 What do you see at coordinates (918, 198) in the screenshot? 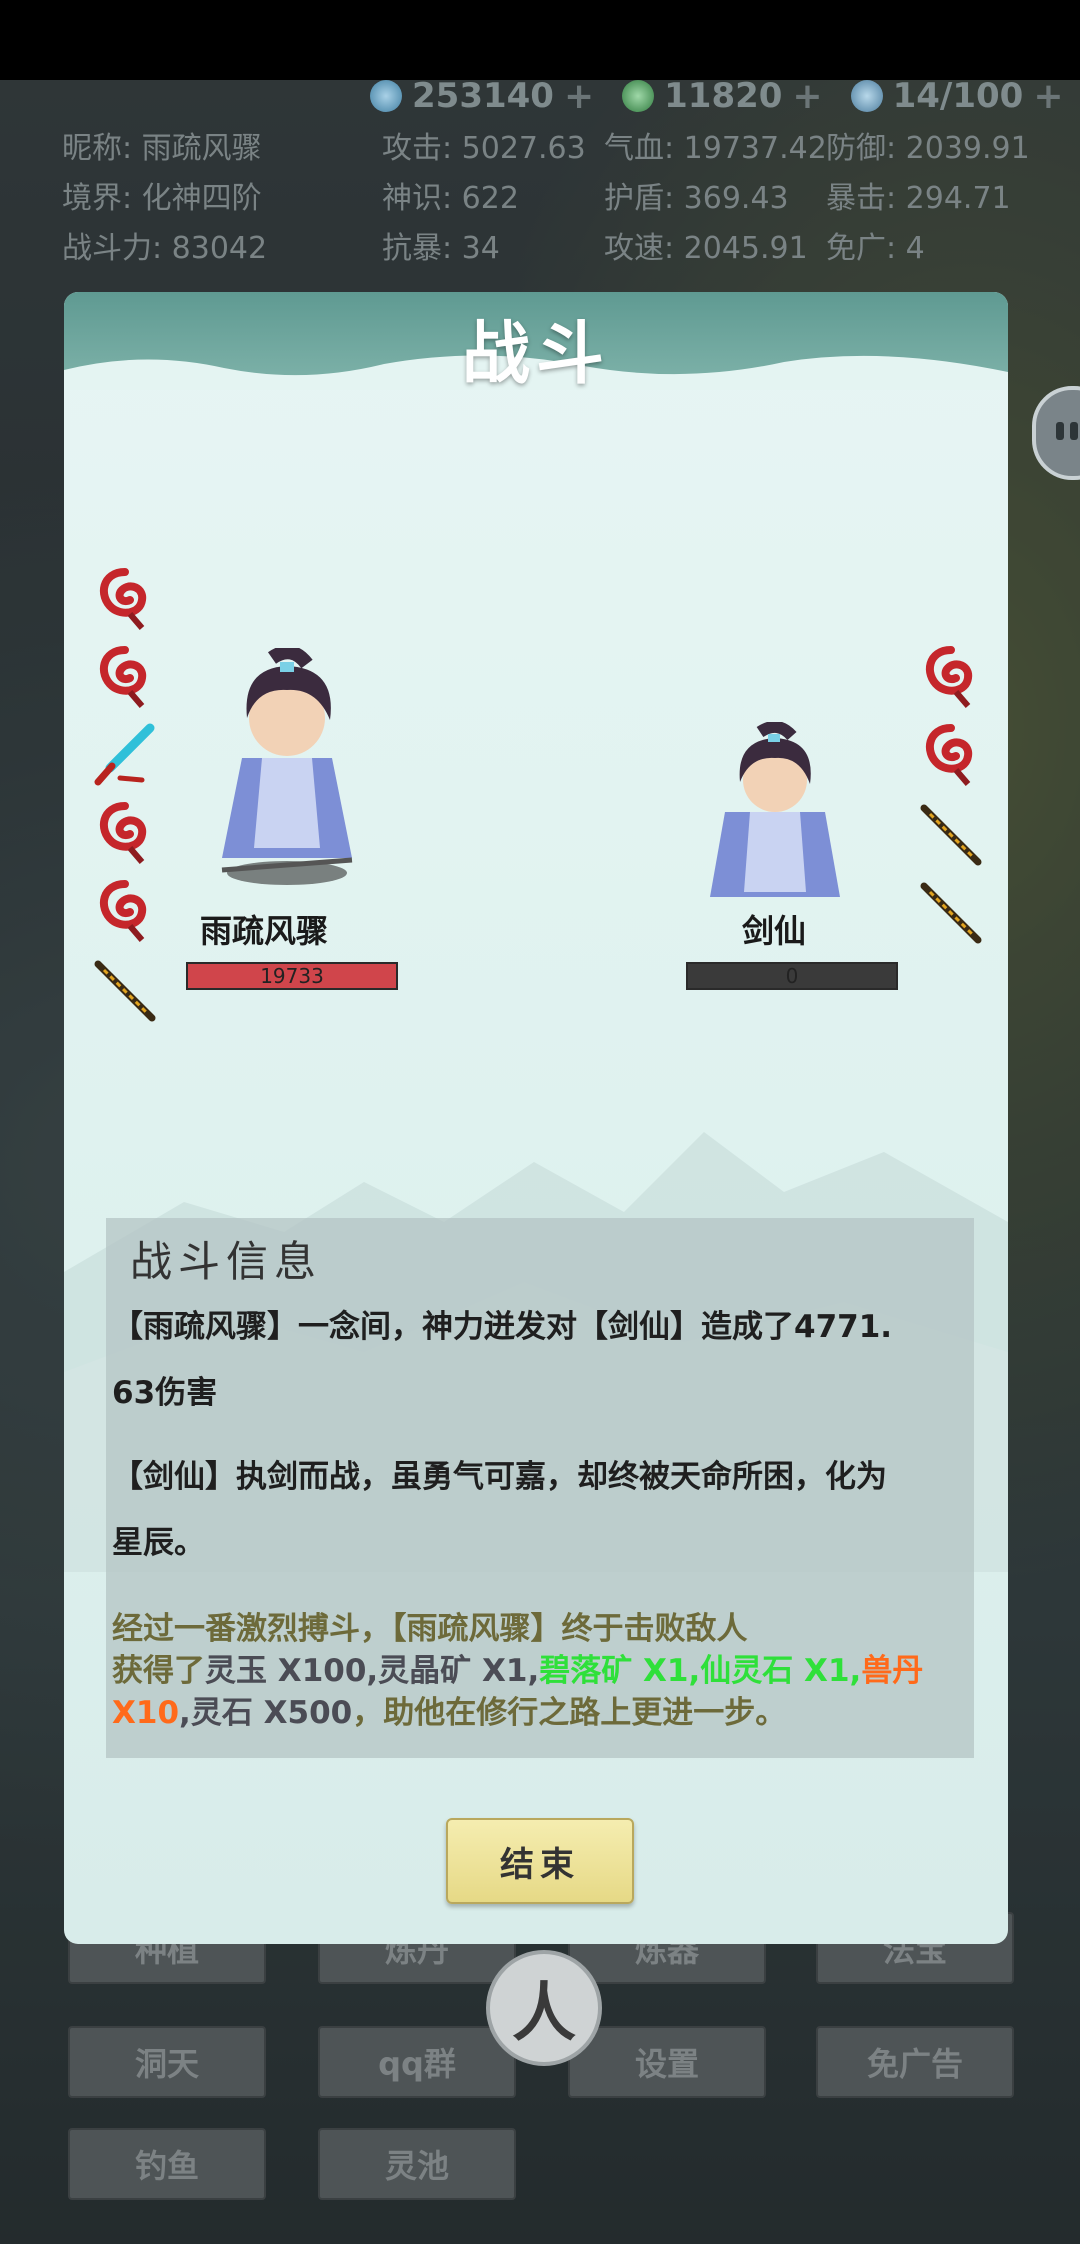
I see `stat-crit: 暴击: 294.71` at bounding box center [918, 198].